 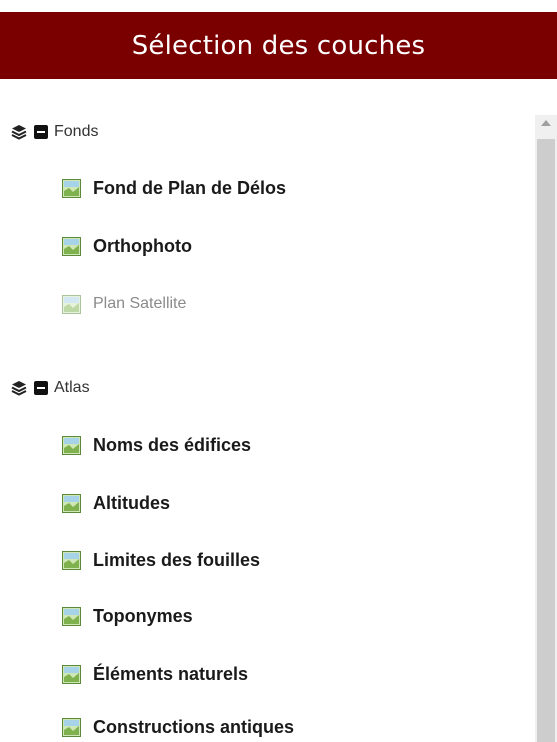 I want to click on layer-item: Noms des édifices, so click(x=156, y=445).